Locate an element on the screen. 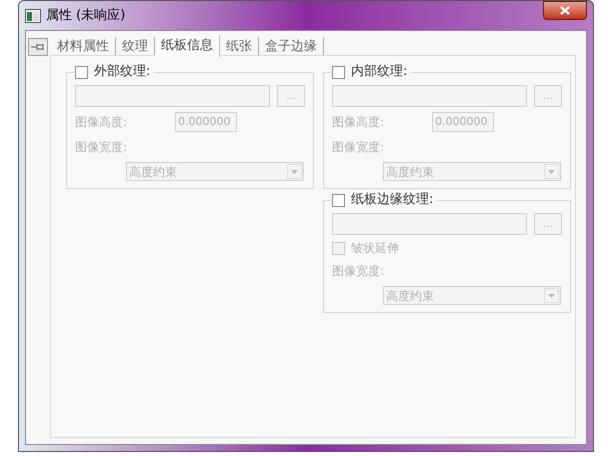 The height and width of the screenshot is (456, 608). close-icon is located at coordinates (565, 10).